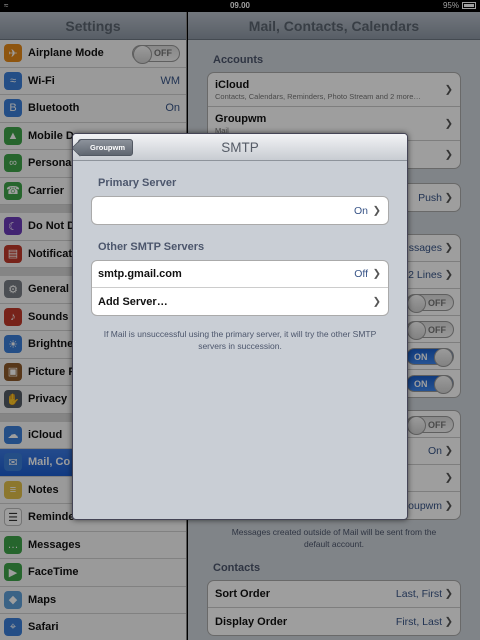  Describe the element at coordinates (140, 274) in the screenshot. I see `smtp-server-name: smtp.gmail.com` at that location.